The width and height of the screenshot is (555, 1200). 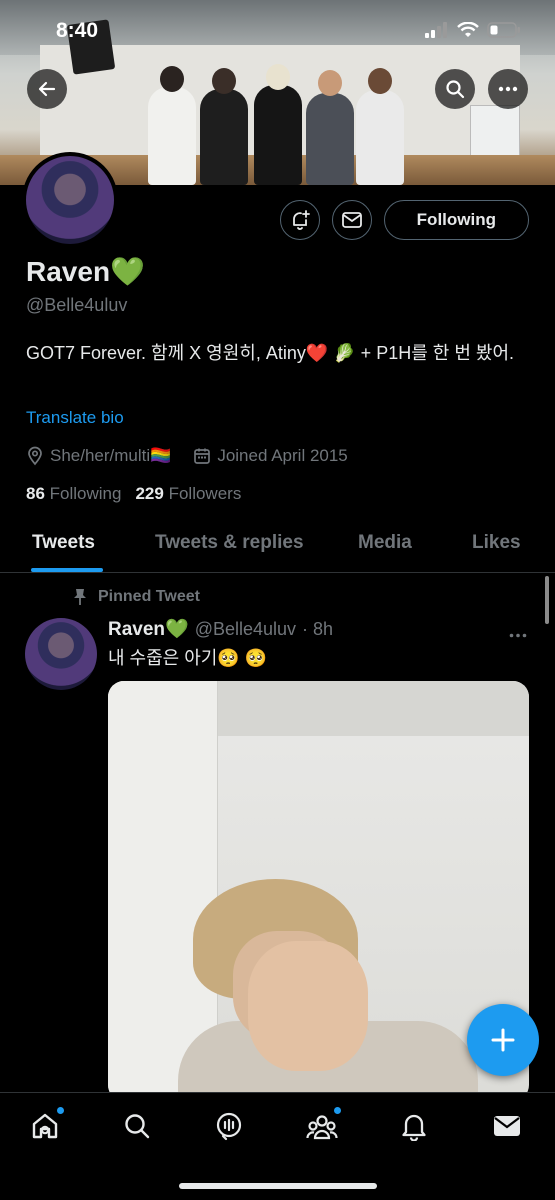 I want to click on spaces-icon, so click(x=229, y=1126).